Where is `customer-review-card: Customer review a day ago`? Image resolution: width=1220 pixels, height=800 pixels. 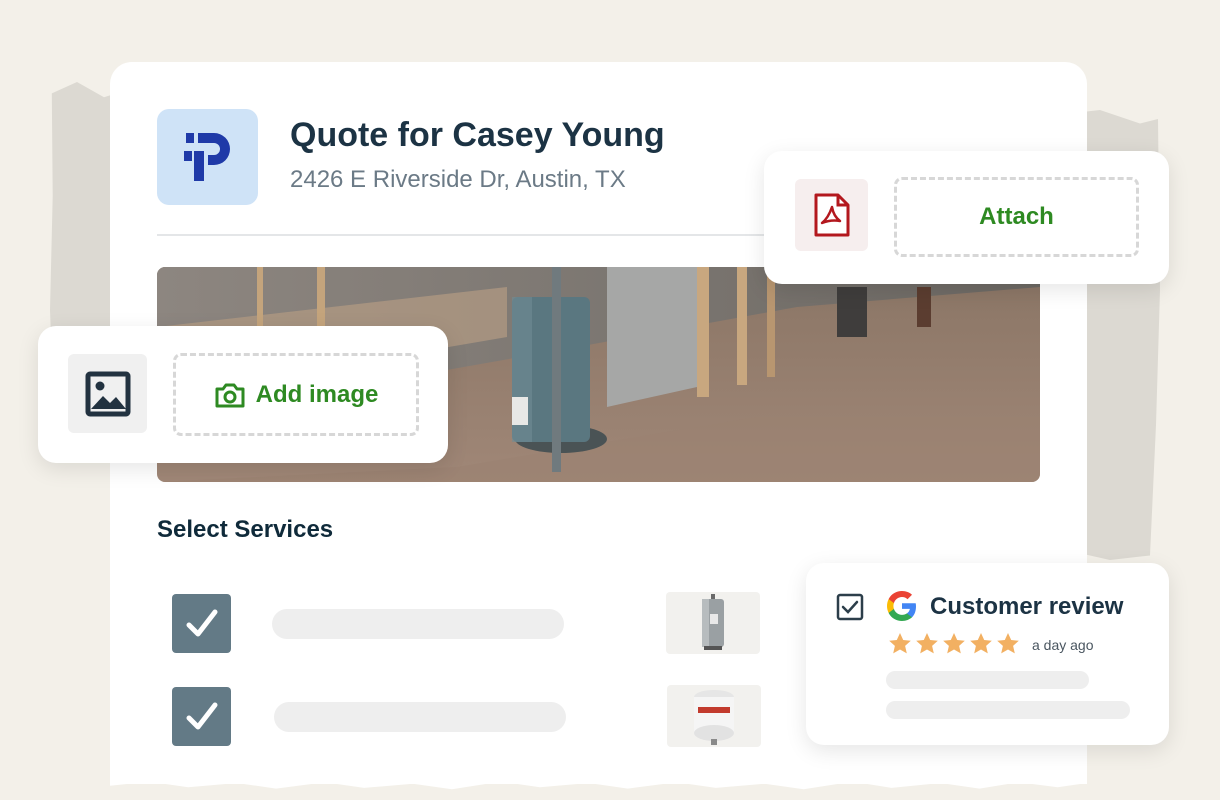 customer-review-card: Customer review a day ago is located at coordinates (987, 654).